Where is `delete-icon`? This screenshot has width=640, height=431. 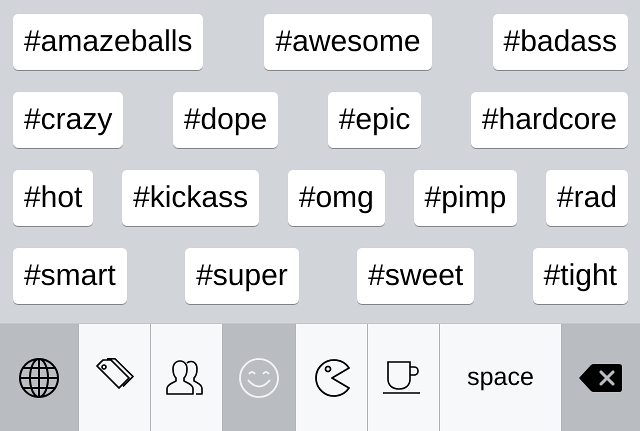
delete-icon is located at coordinates (601, 377).